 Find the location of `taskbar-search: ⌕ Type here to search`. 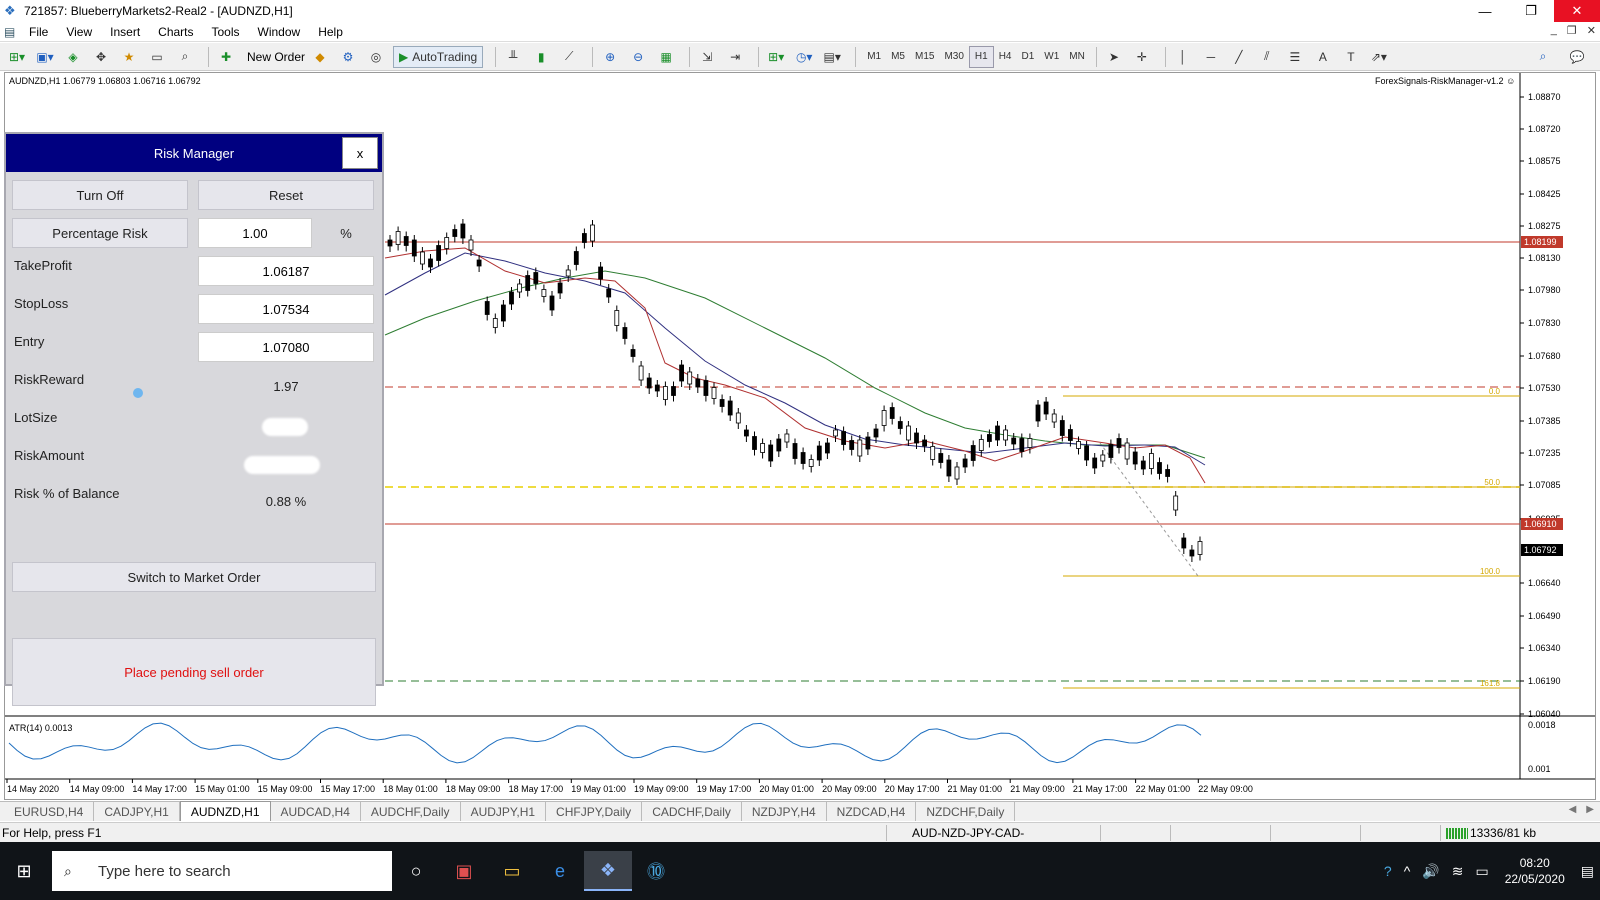

taskbar-search: ⌕ Type here to search is located at coordinates (222, 871).